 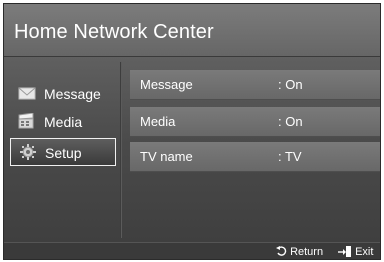 What do you see at coordinates (281, 251) in the screenshot?
I see `return-arrow-icon` at bounding box center [281, 251].